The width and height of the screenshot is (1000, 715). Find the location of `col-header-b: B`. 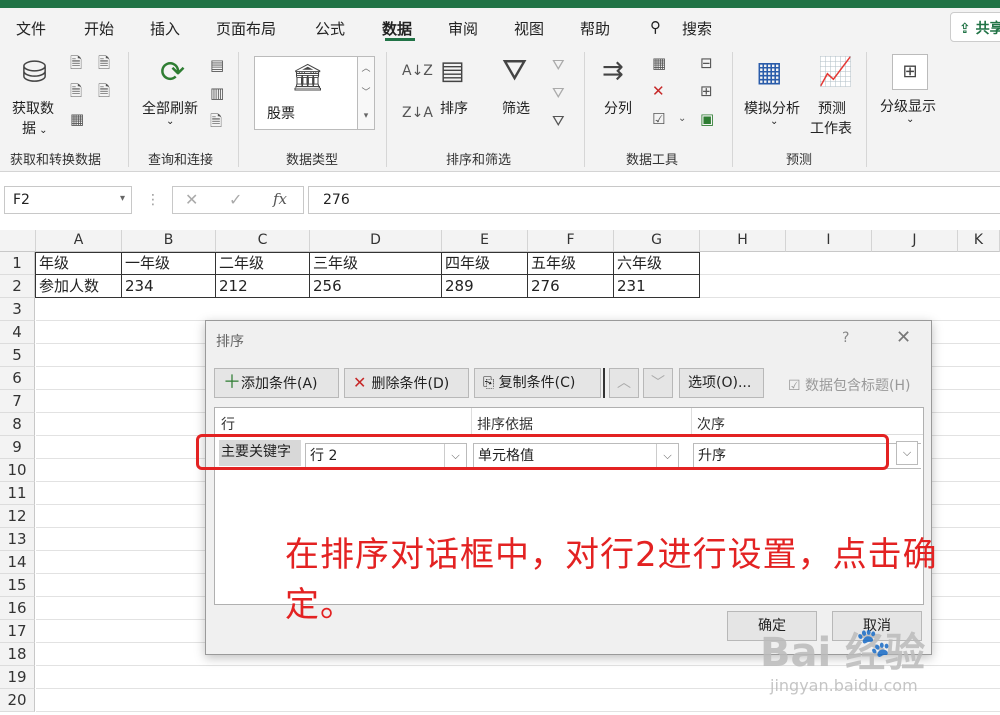

col-header-b: B is located at coordinates (169, 241).